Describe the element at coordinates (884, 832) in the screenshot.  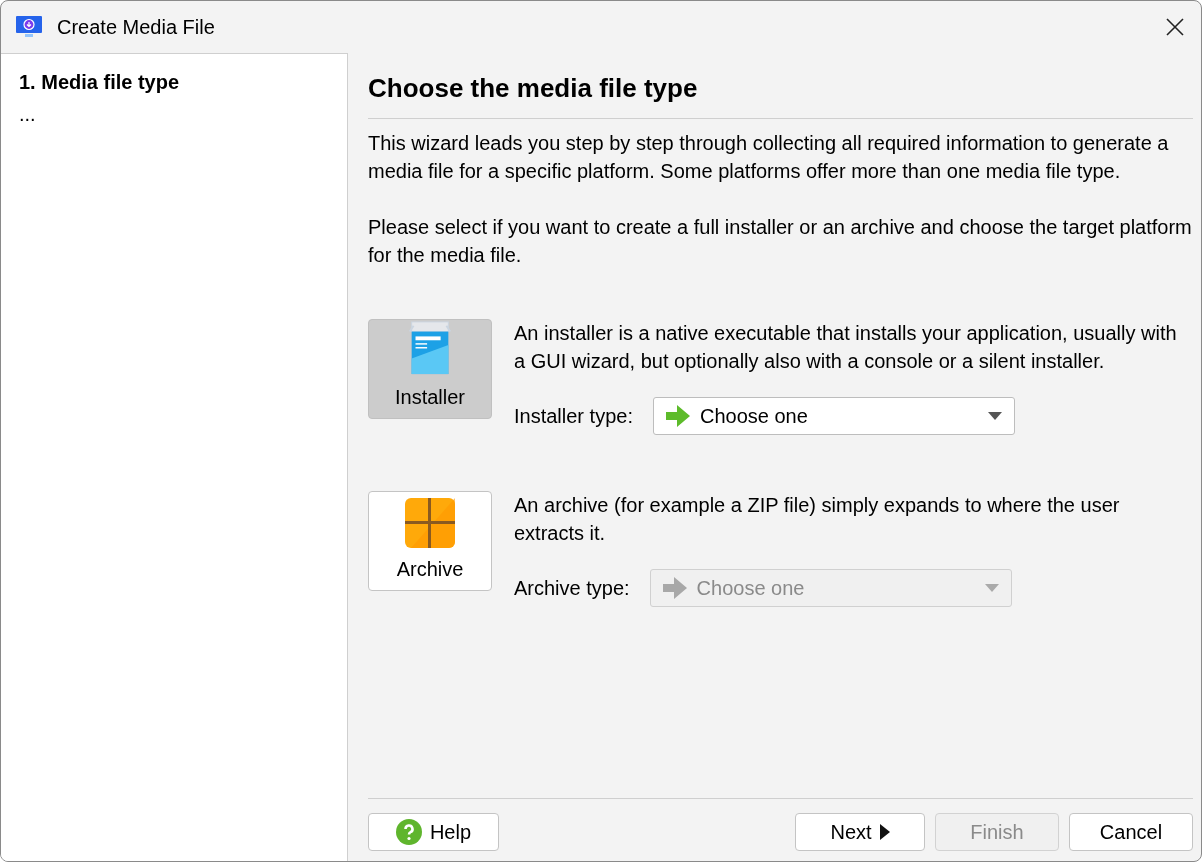
I see `triangle-right-icon` at that location.